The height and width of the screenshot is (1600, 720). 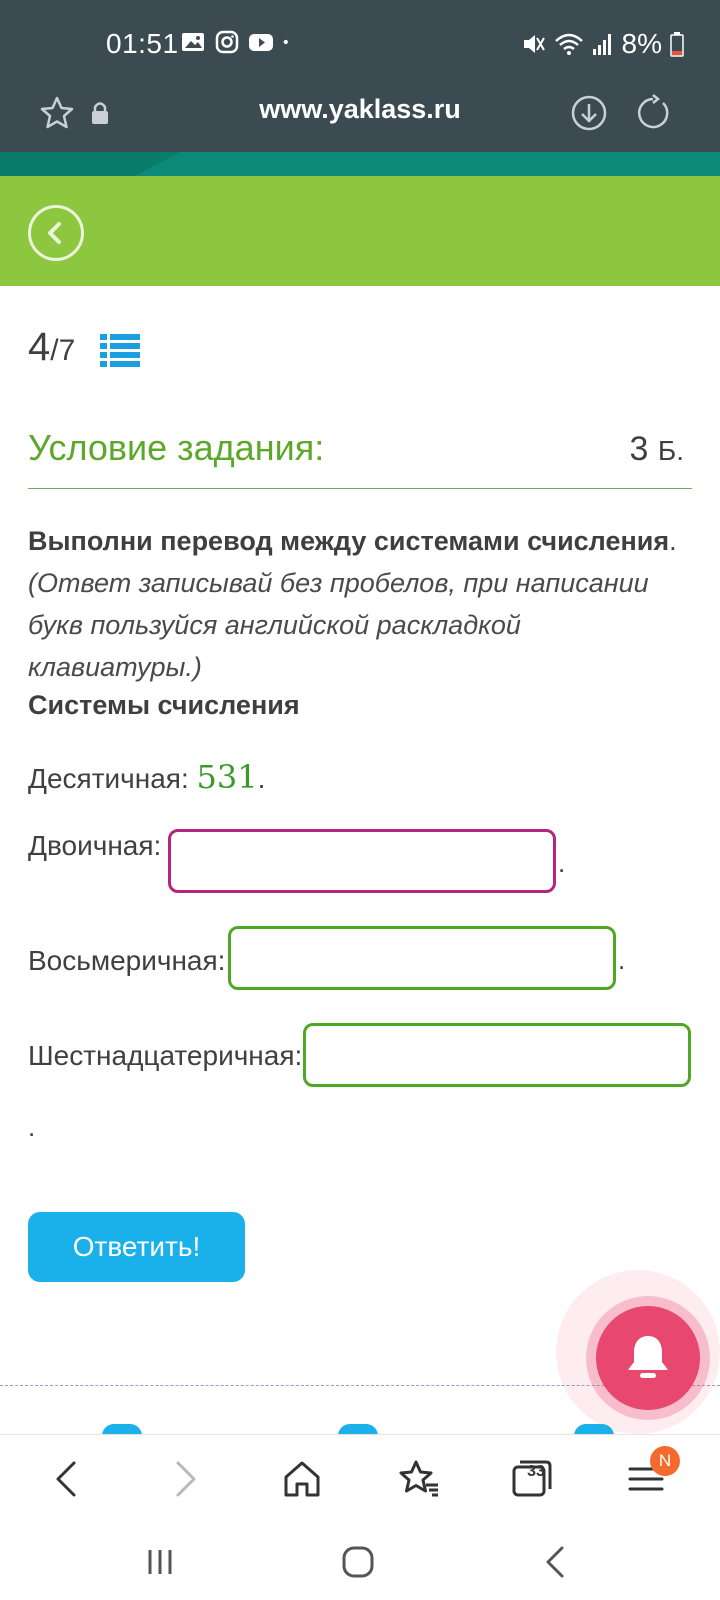 What do you see at coordinates (227, 777) in the screenshot?
I see `decimal-value: 531` at bounding box center [227, 777].